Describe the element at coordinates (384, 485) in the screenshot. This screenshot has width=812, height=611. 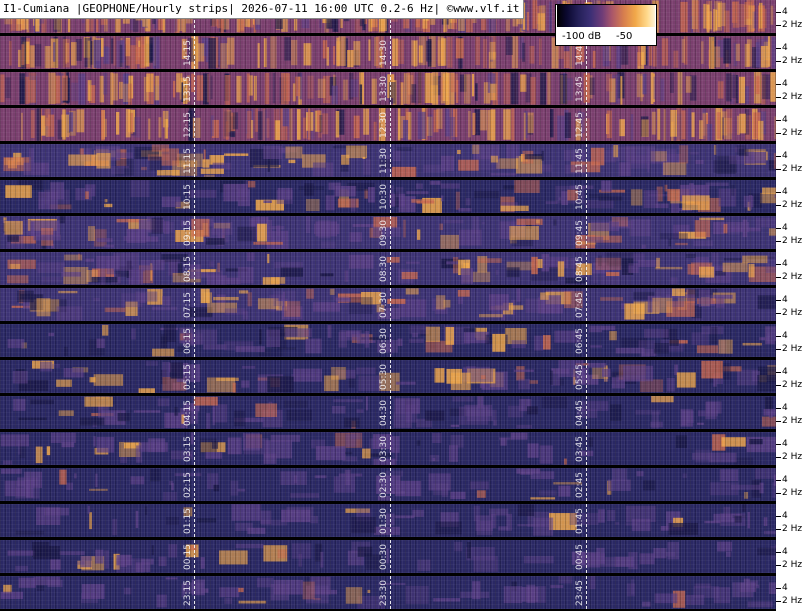
I see `time-label: 02:30` at that location.